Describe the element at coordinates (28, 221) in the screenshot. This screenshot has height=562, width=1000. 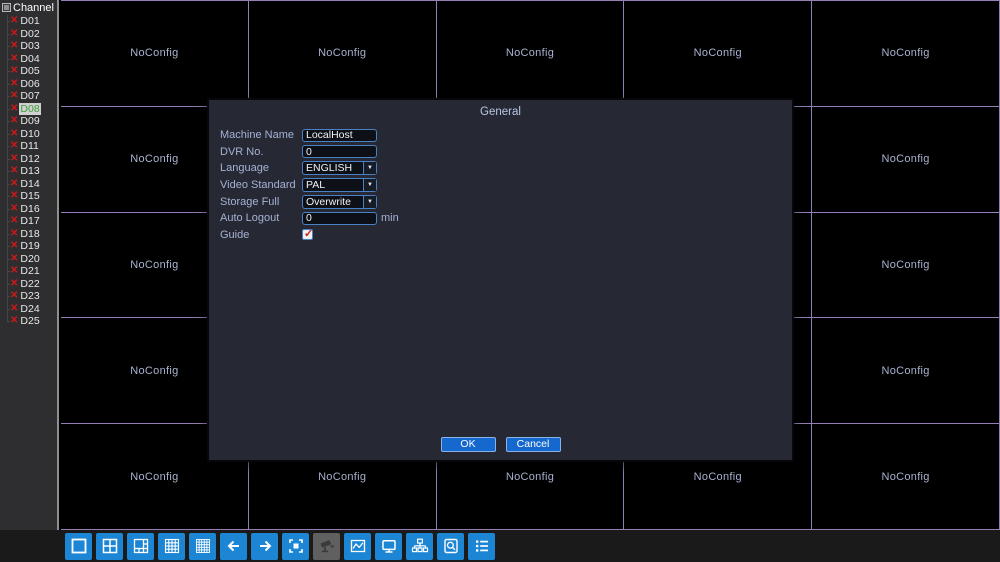
I see `channel-item-D17: D17` at that location.